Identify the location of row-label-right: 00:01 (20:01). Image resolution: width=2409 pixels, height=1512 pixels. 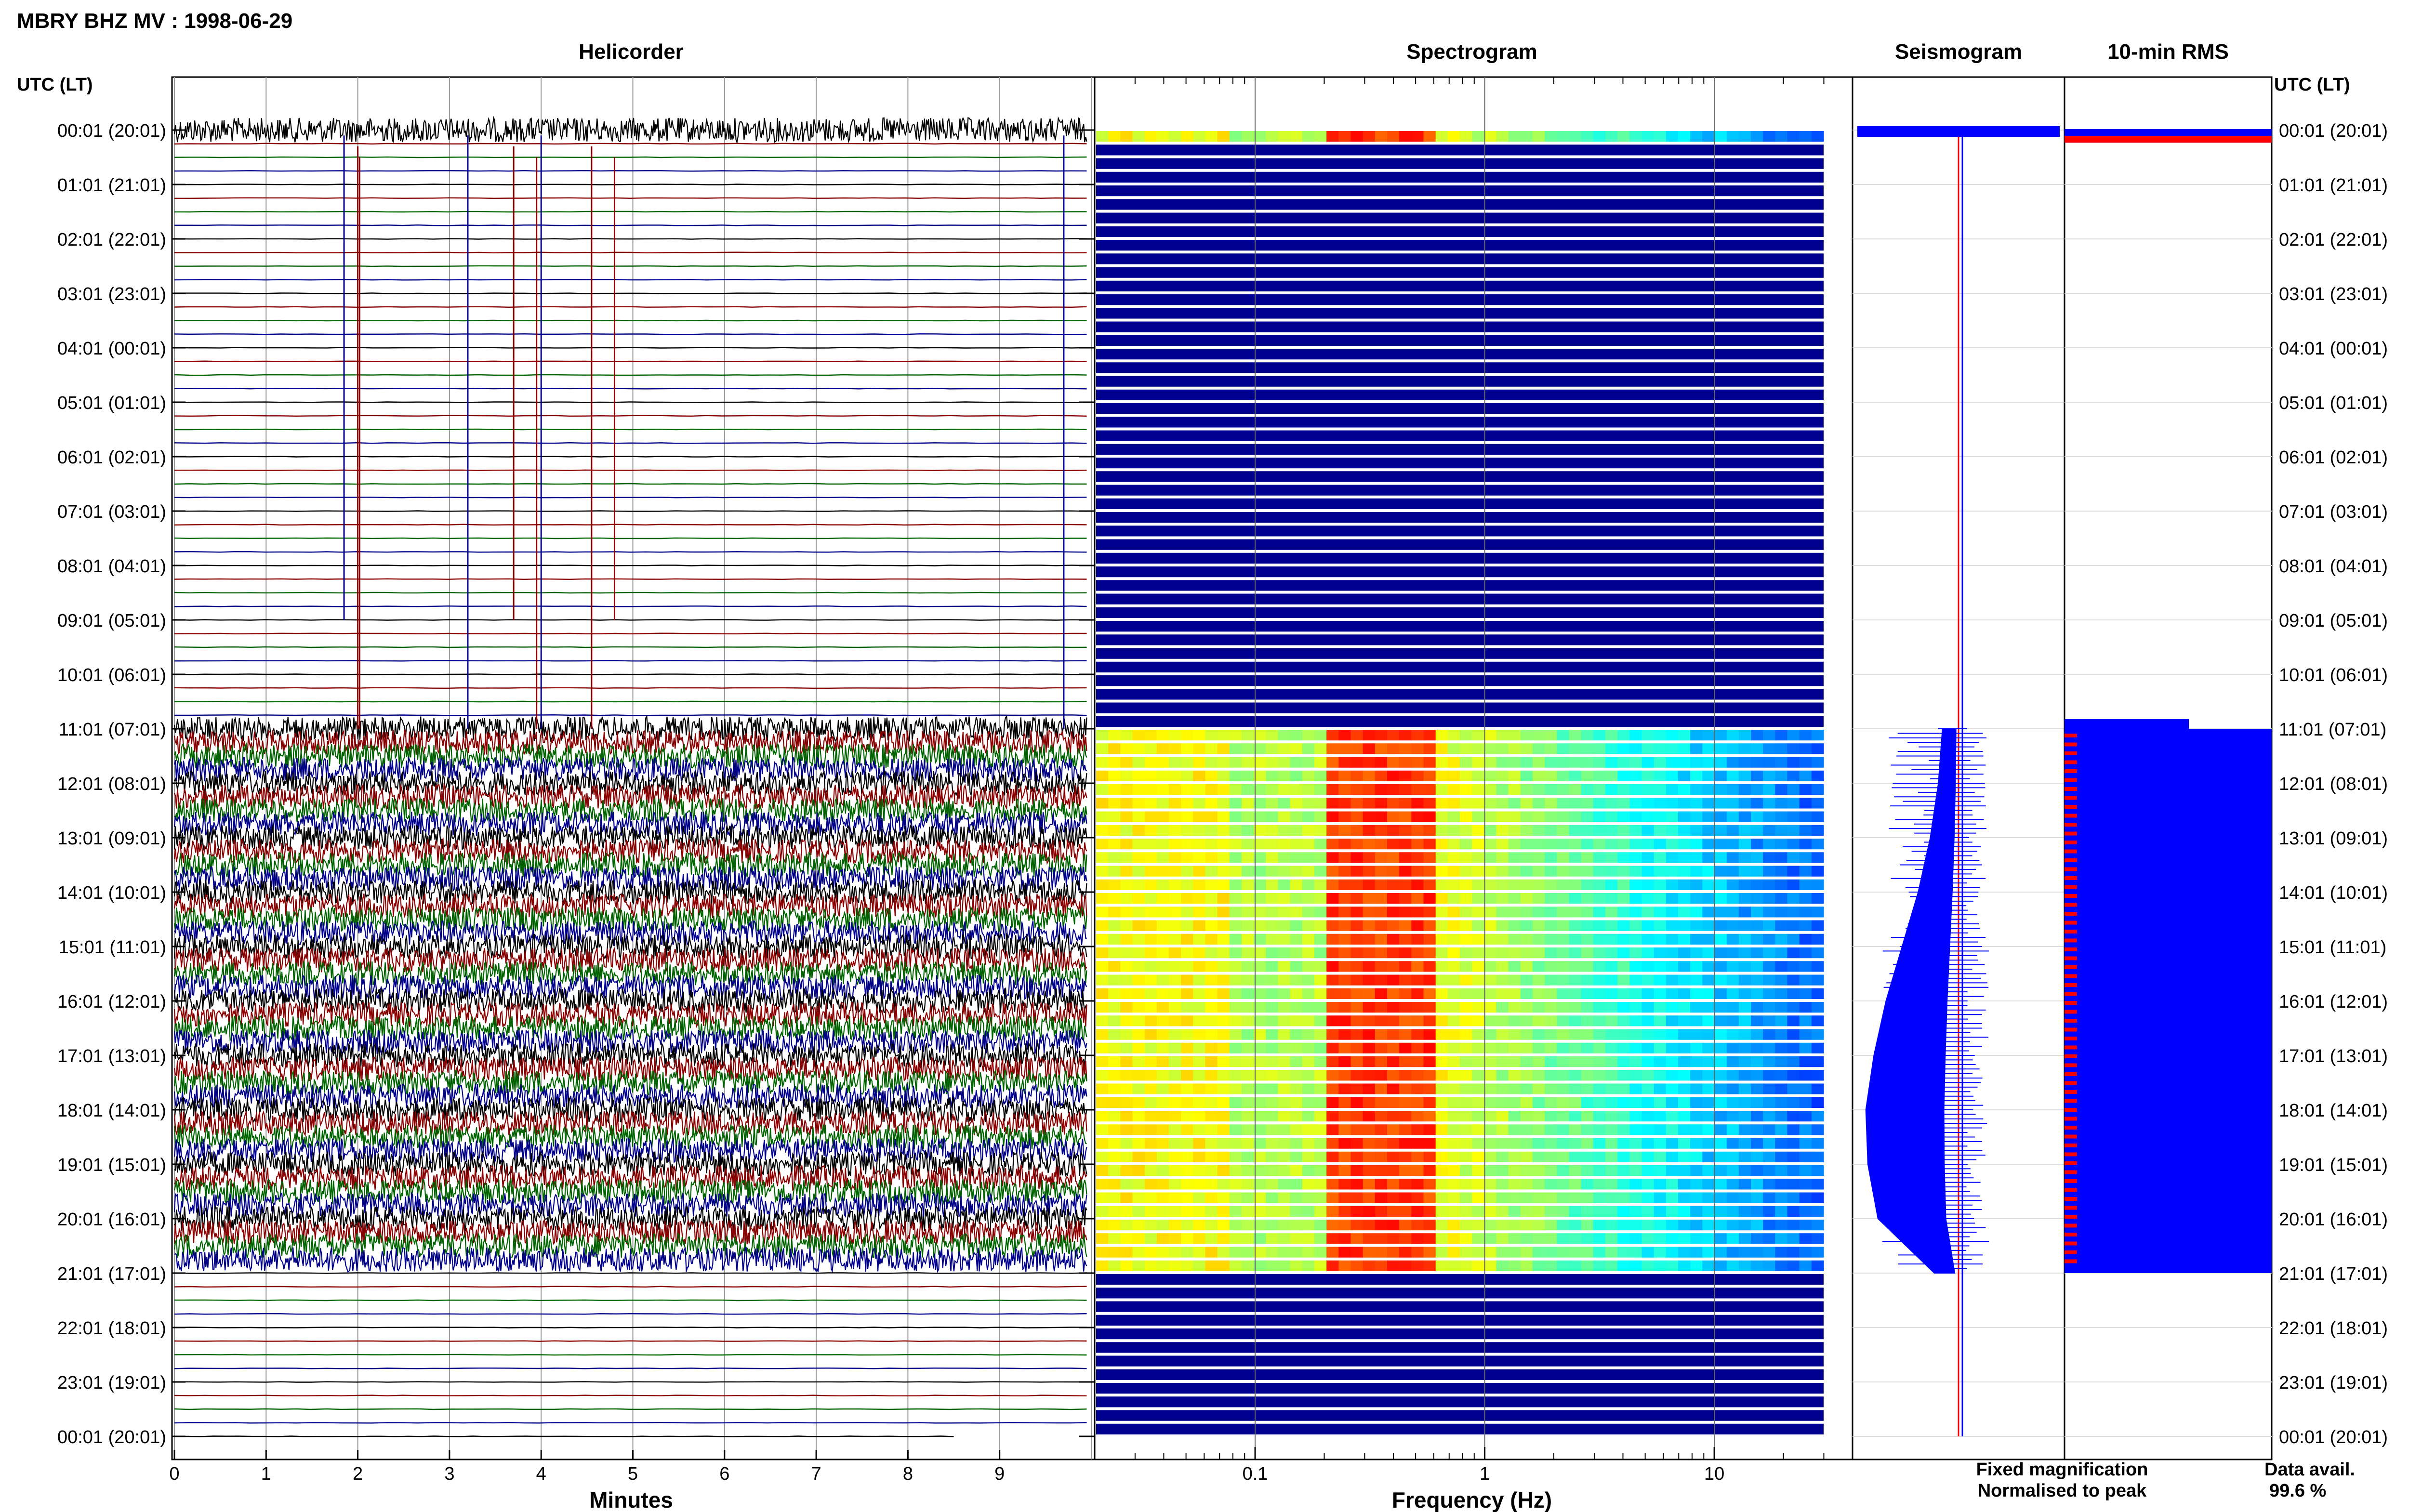
(2333, 1437).